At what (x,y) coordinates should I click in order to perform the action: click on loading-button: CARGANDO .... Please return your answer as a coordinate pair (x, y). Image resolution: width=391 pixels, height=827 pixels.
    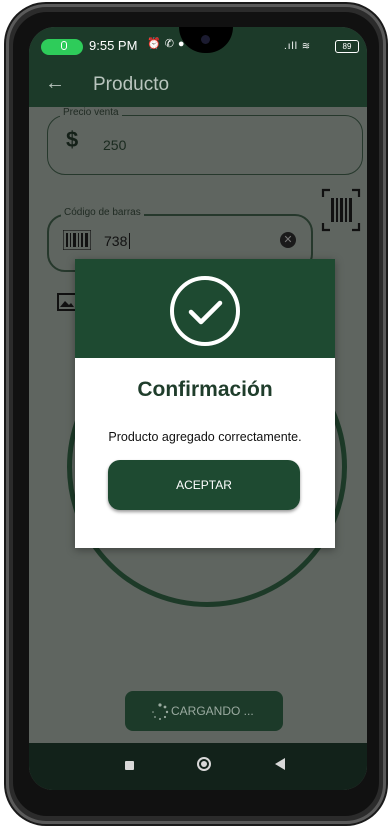
    Looking at the image, I should click on (204, 711).